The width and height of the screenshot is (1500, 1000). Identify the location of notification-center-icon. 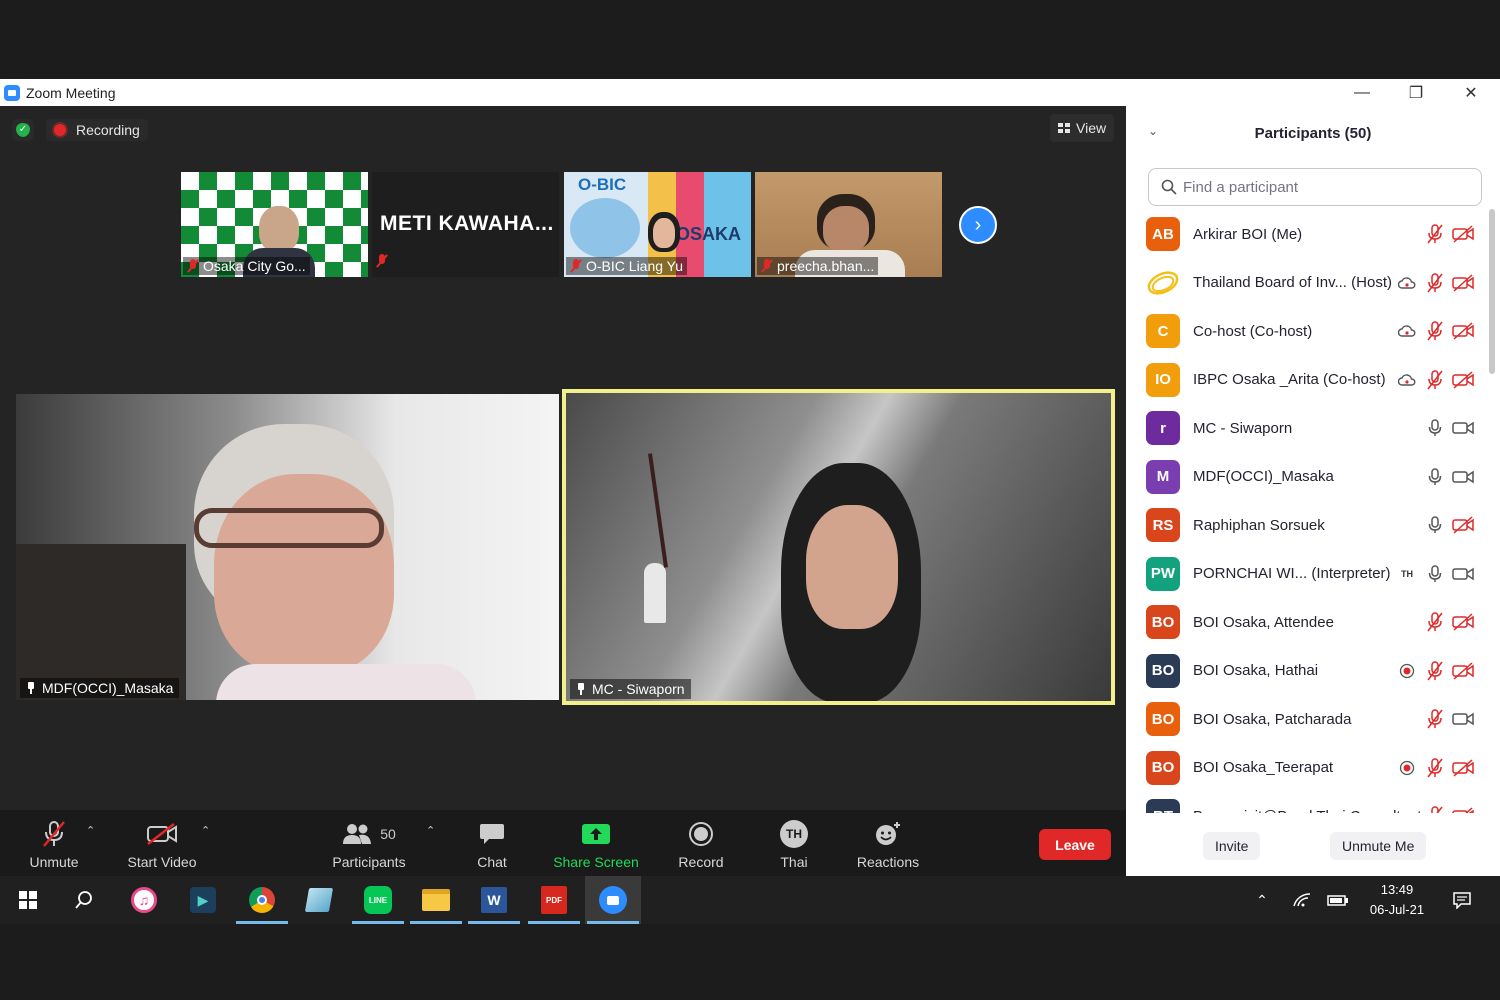
(1462, 900).